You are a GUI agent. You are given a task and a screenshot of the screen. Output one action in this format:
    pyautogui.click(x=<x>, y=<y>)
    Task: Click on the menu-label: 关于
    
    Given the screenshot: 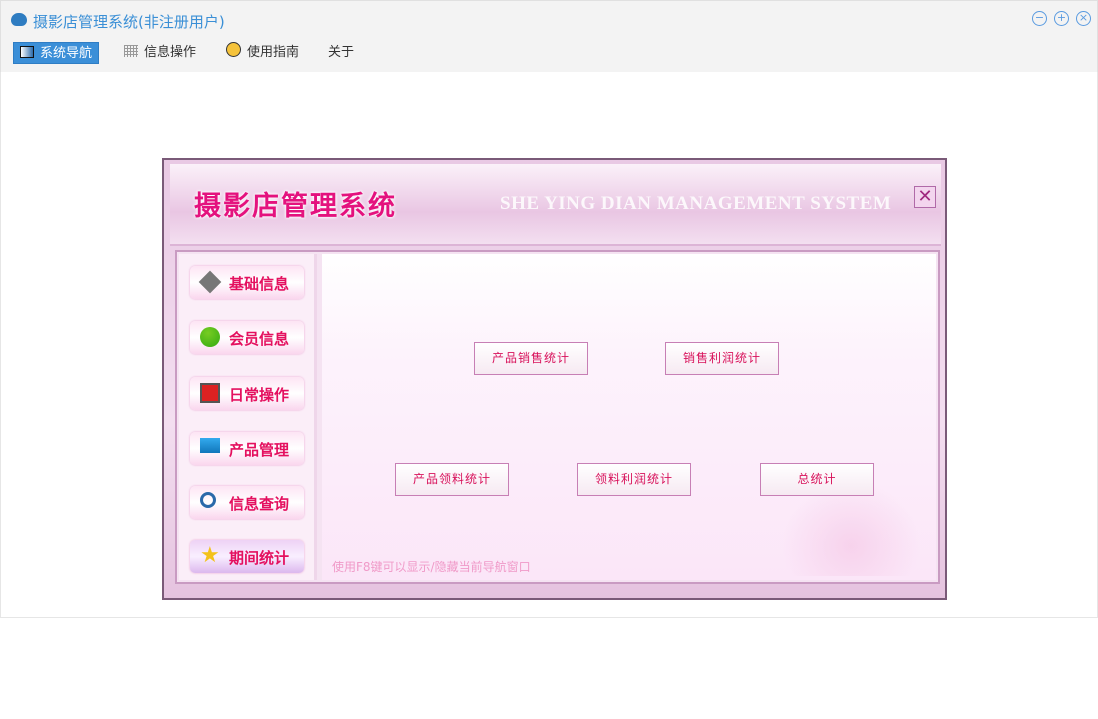 What is the action you would take?
    pyautogui.click(x=341, y=52)
    